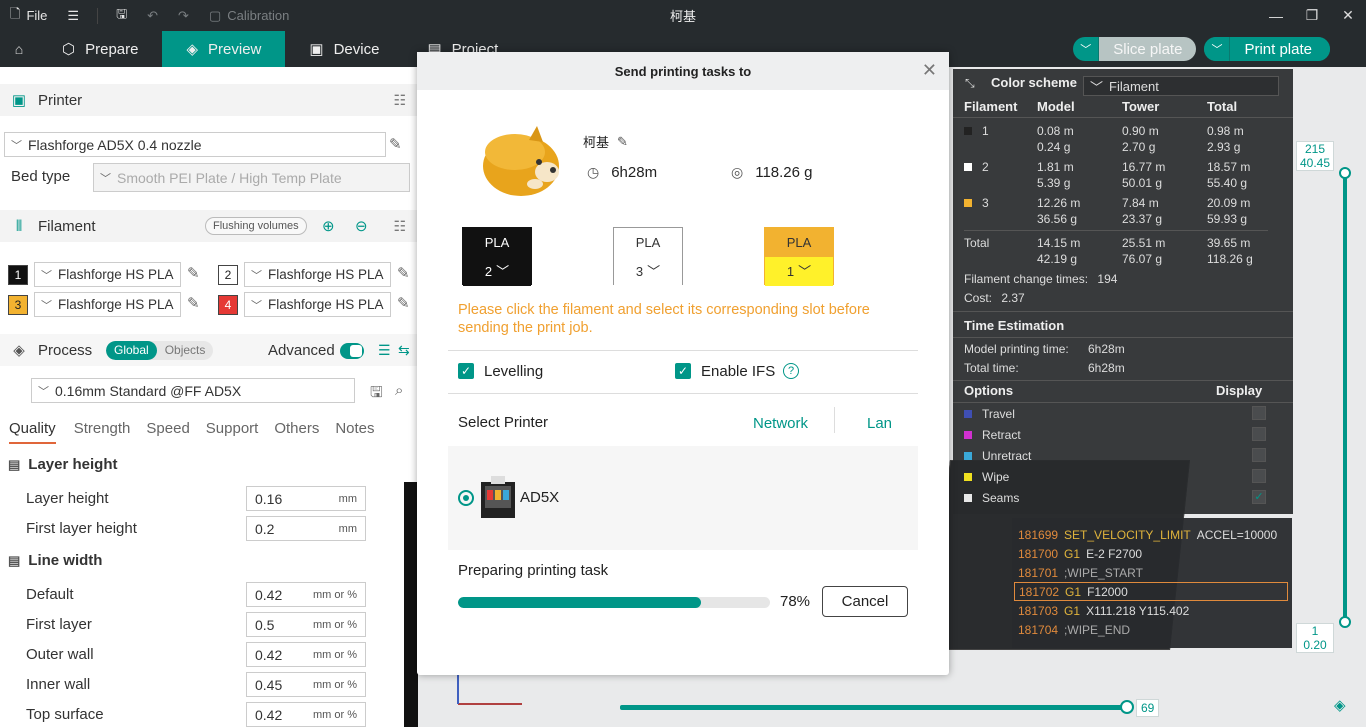  What do you see at coordinates (497, 271) in the screenshot?
I see `slot-select: 2 ﹀` at bounding box center [497, 271].